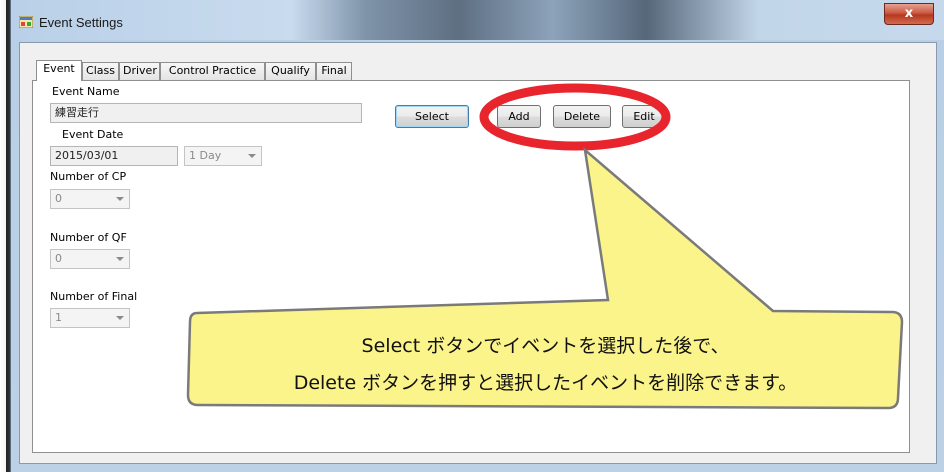 The image size is (944, 472). What do you see at coordinates (575, 117) in the screenshot?
I see `highlight-ellipse` at bounding box center [575, 117].